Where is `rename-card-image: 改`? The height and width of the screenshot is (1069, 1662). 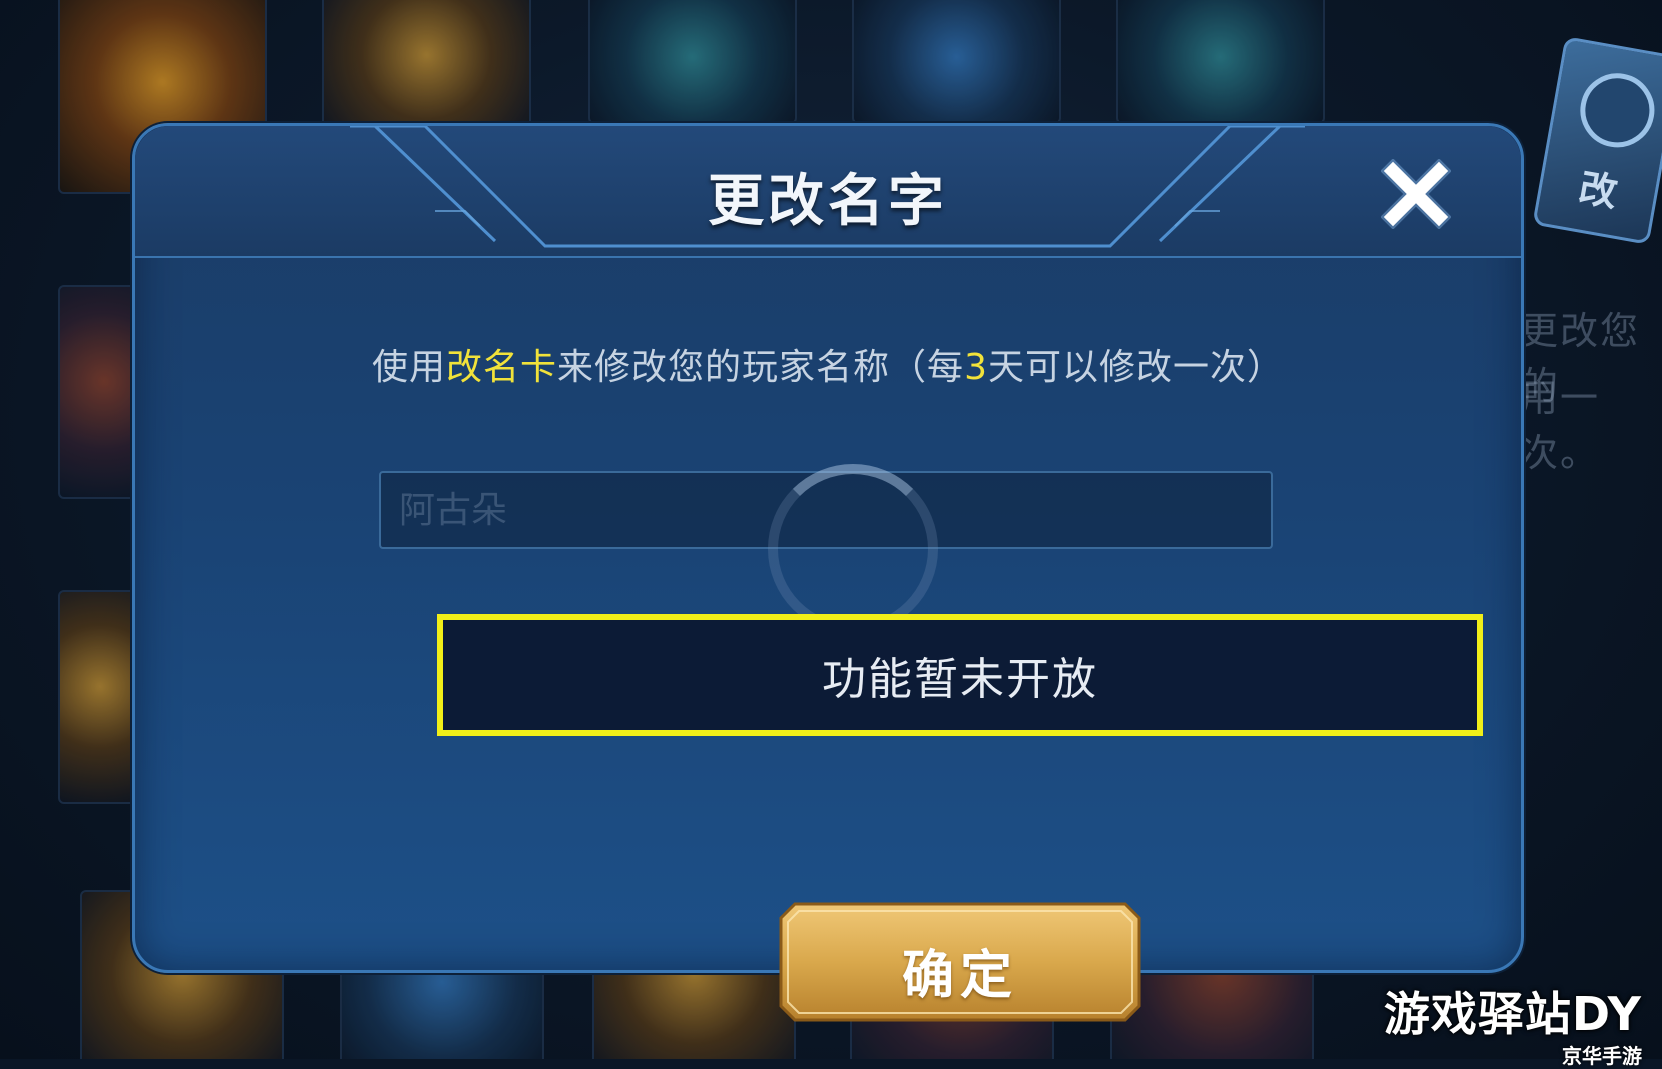 rename-card-image: 改 is located at coordinates (1597, 140).